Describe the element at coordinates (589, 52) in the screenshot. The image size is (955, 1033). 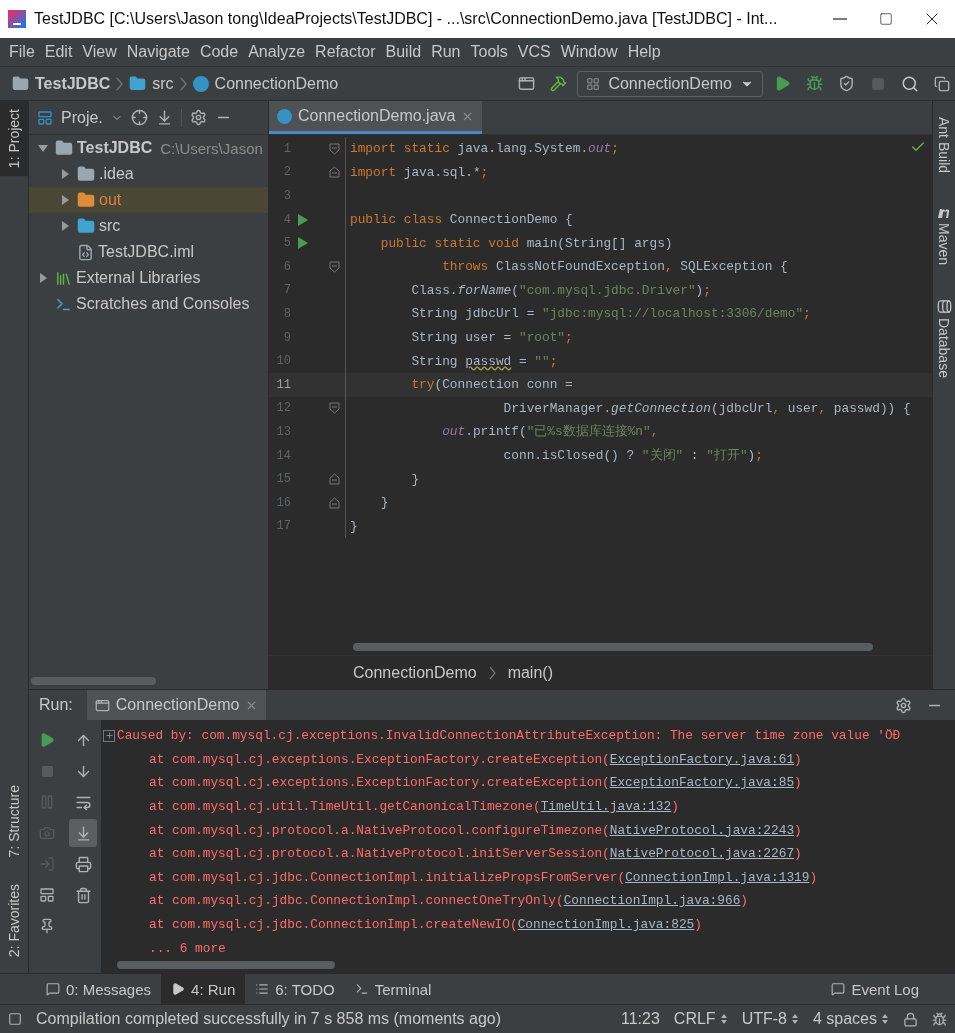
I see `menu-item: Window` at that location.